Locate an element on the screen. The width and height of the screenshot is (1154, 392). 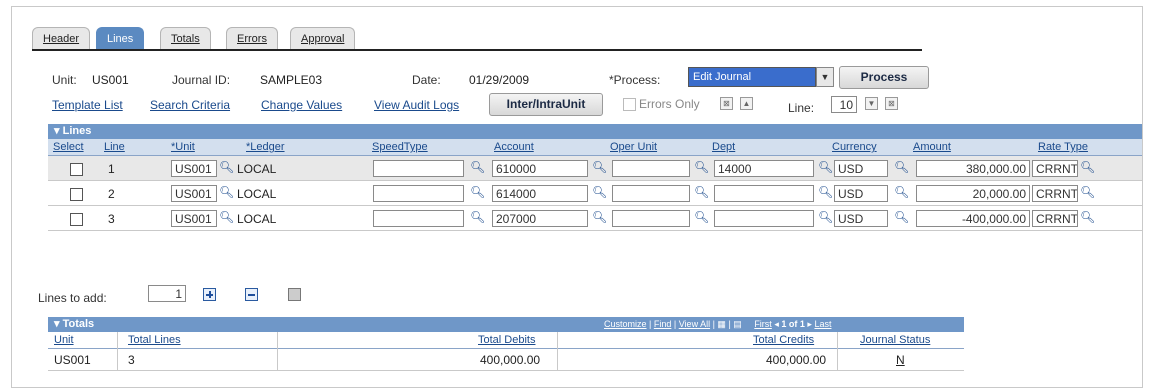
expand-icon: ⊠ is located at coordinates (891, 103).